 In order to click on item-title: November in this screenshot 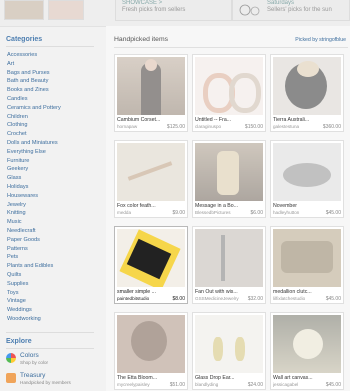, I will do `click(307, 206)`.